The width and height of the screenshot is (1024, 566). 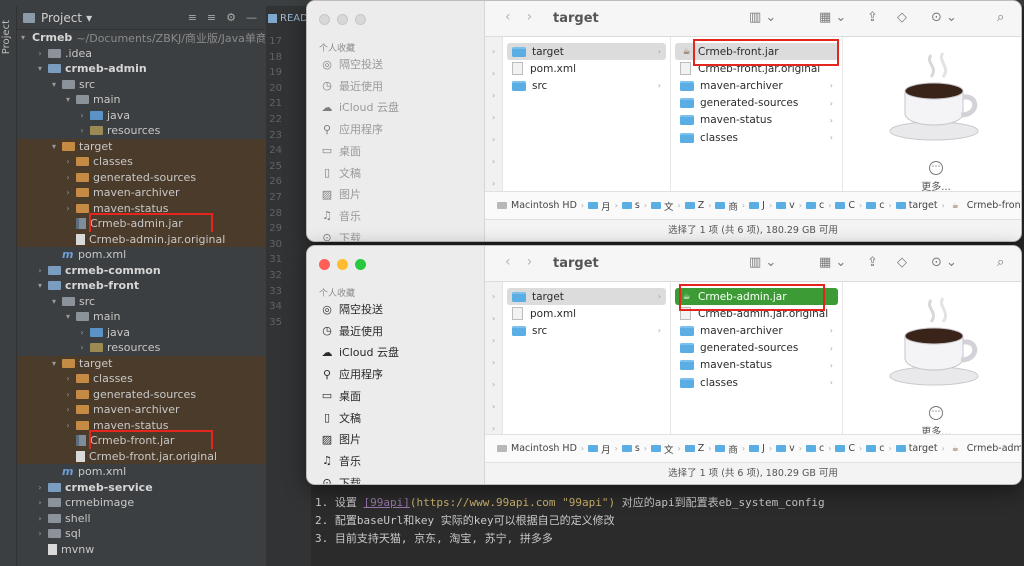 I want to click on tree-item: Crmeb-front.jar.original, so click(x=141, y=457).